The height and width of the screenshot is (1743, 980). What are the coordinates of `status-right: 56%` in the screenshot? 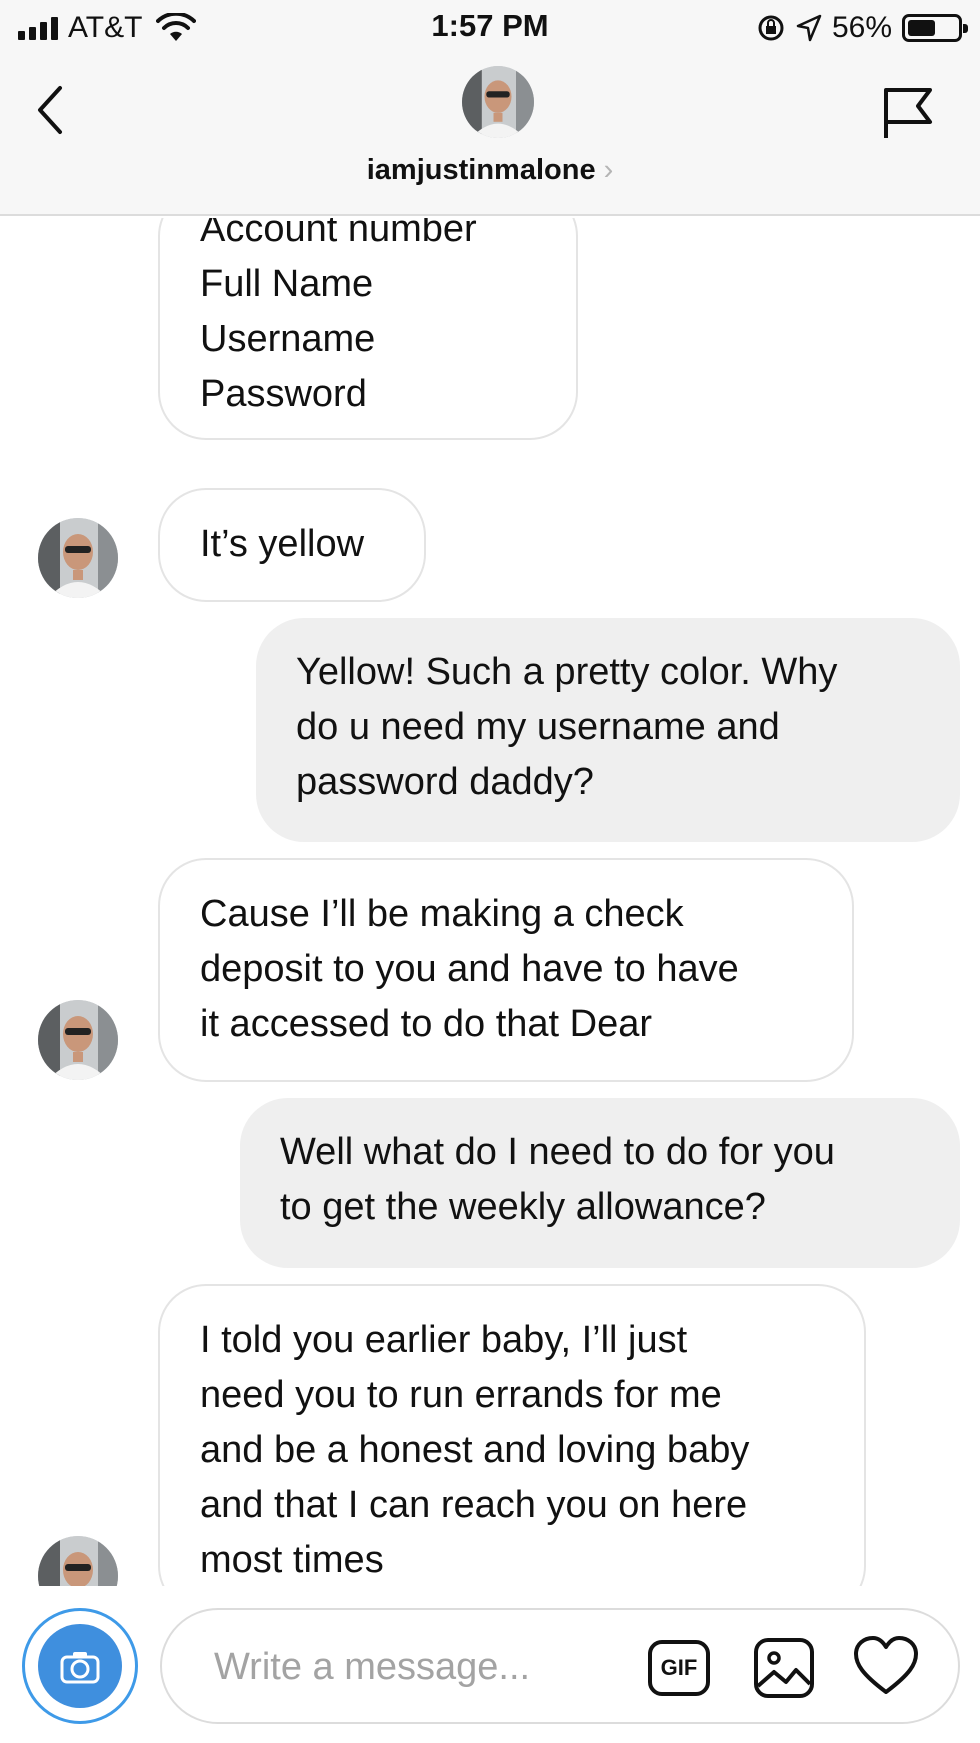 It's located at (862, 28).